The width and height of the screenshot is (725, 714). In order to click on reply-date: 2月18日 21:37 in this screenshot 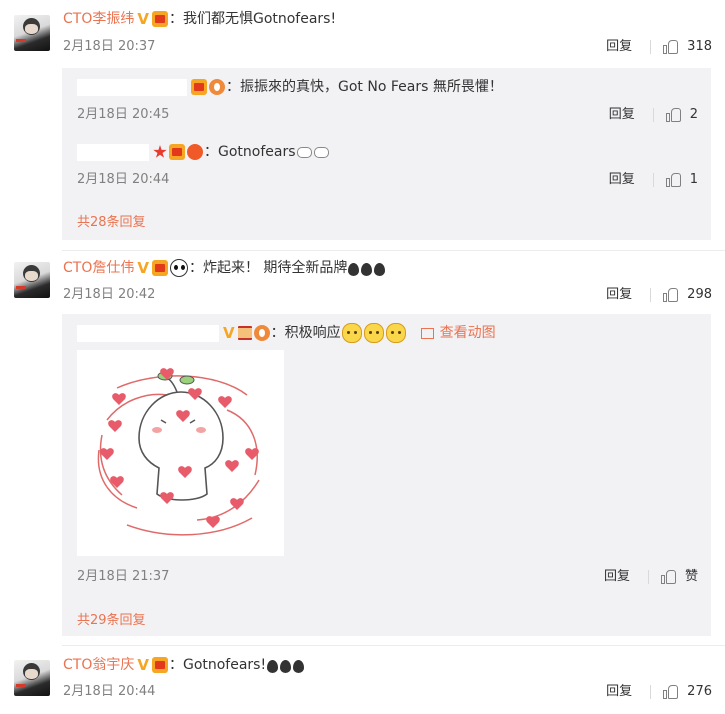, I will do `click(123, 576)`.